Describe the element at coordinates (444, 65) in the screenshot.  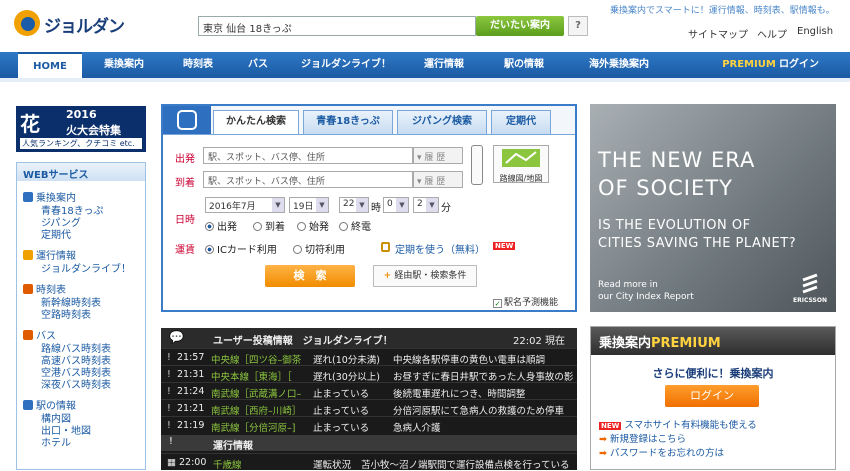
I see `nav-operation-info: 運行情報` at that location.